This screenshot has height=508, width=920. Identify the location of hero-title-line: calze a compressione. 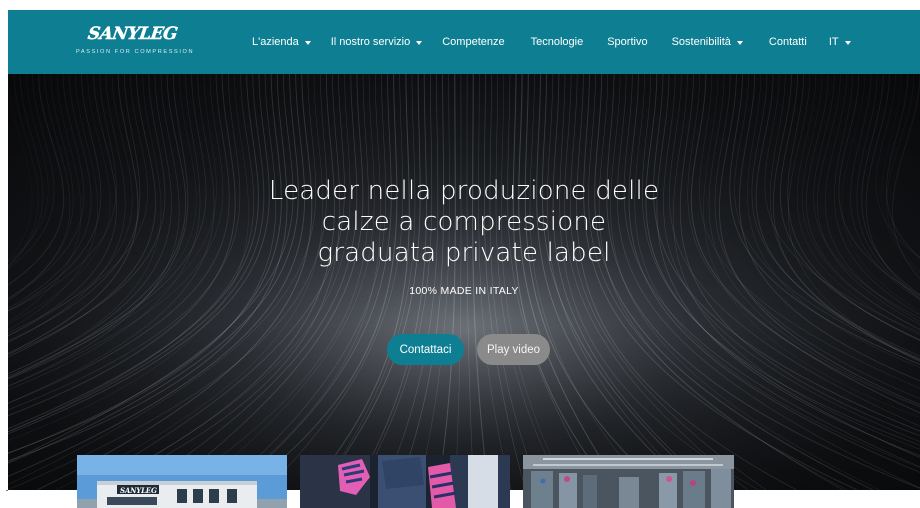
(464, 222).